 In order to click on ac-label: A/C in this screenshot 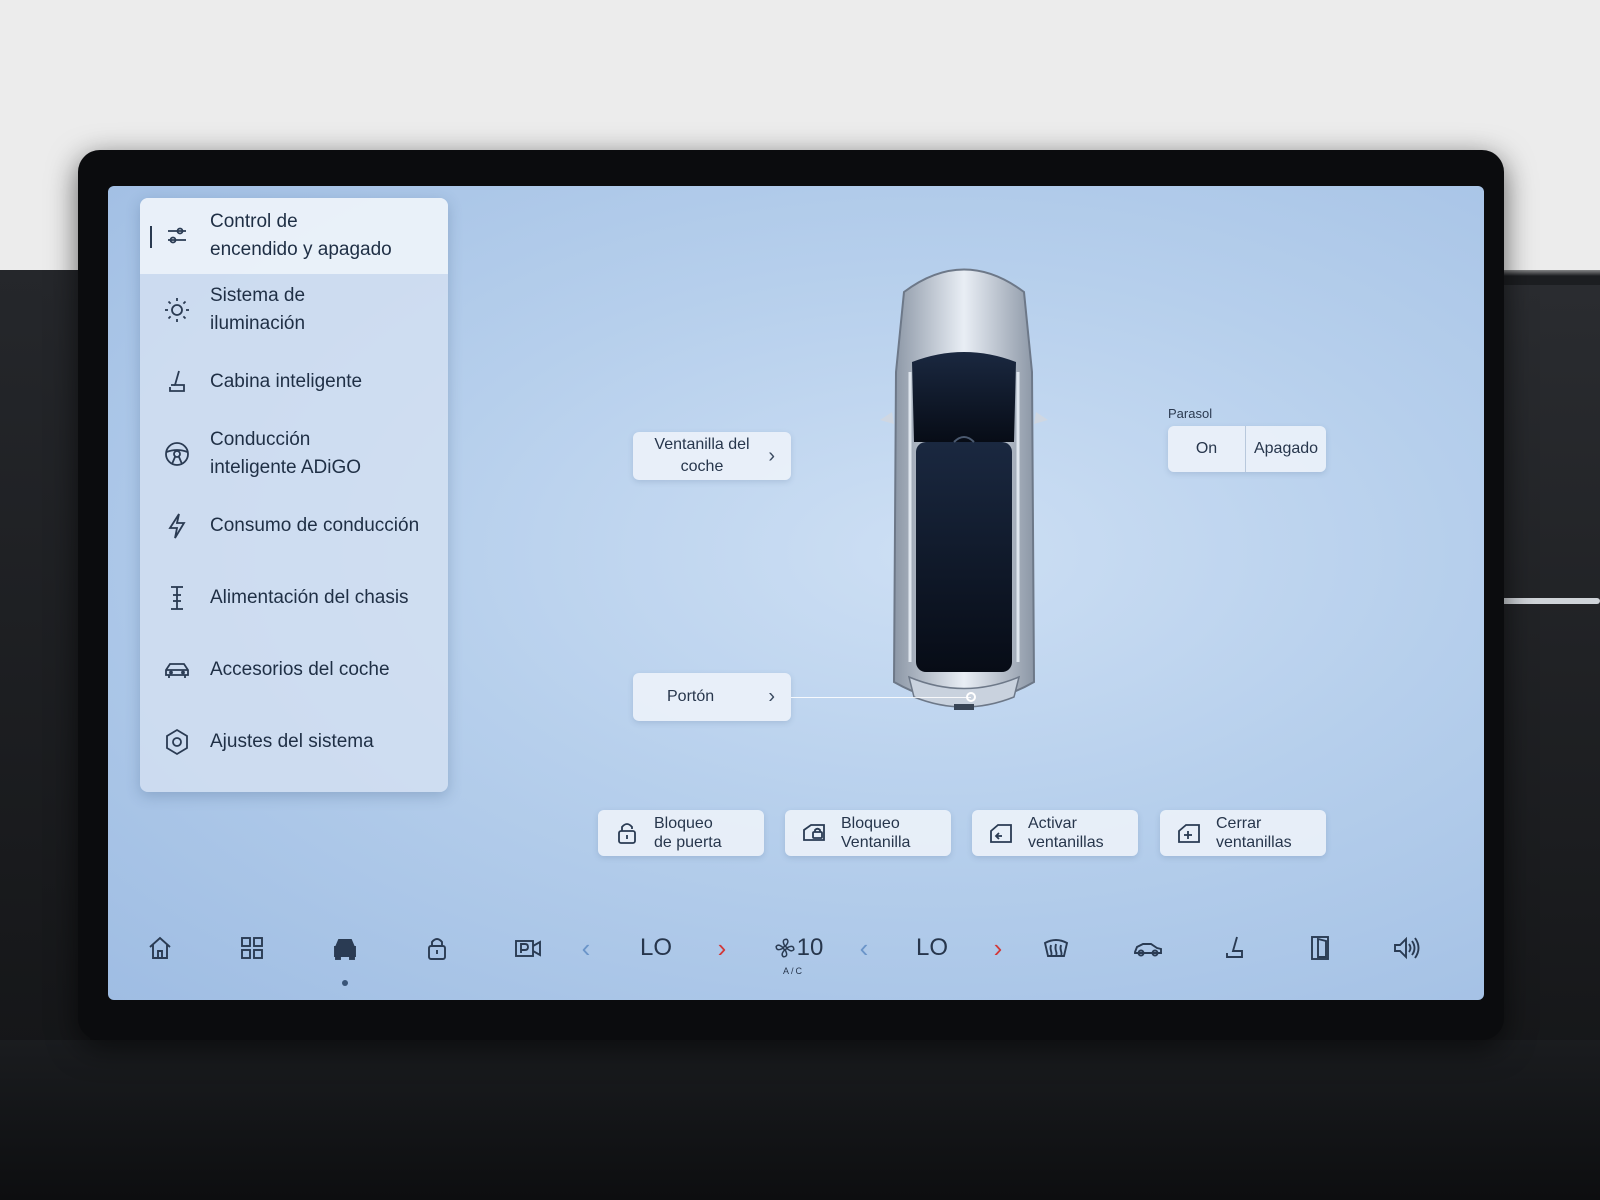, I will do `click(794, 971)`.